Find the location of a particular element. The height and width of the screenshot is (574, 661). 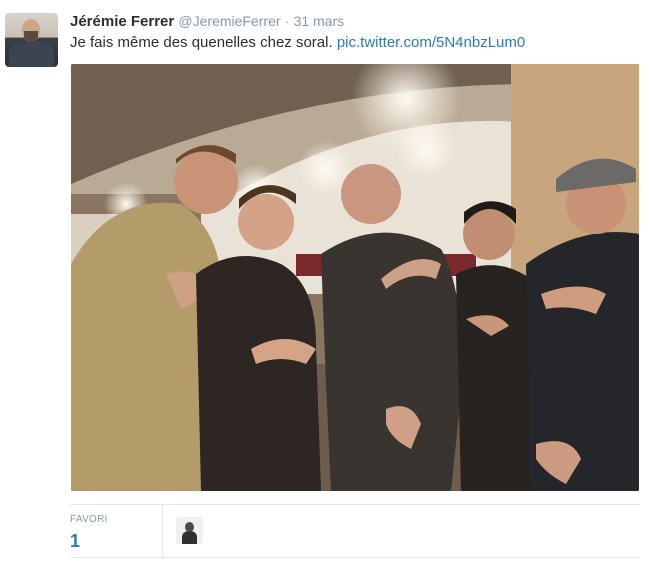

favorites-label: FAVORI is located at coordinates (89, 519).